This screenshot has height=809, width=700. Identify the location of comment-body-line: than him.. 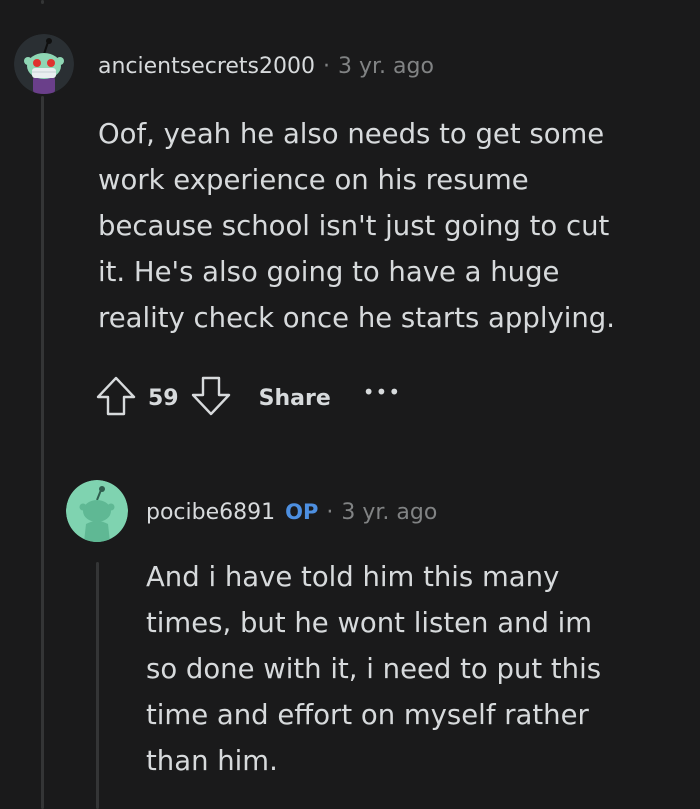
(212, 761).